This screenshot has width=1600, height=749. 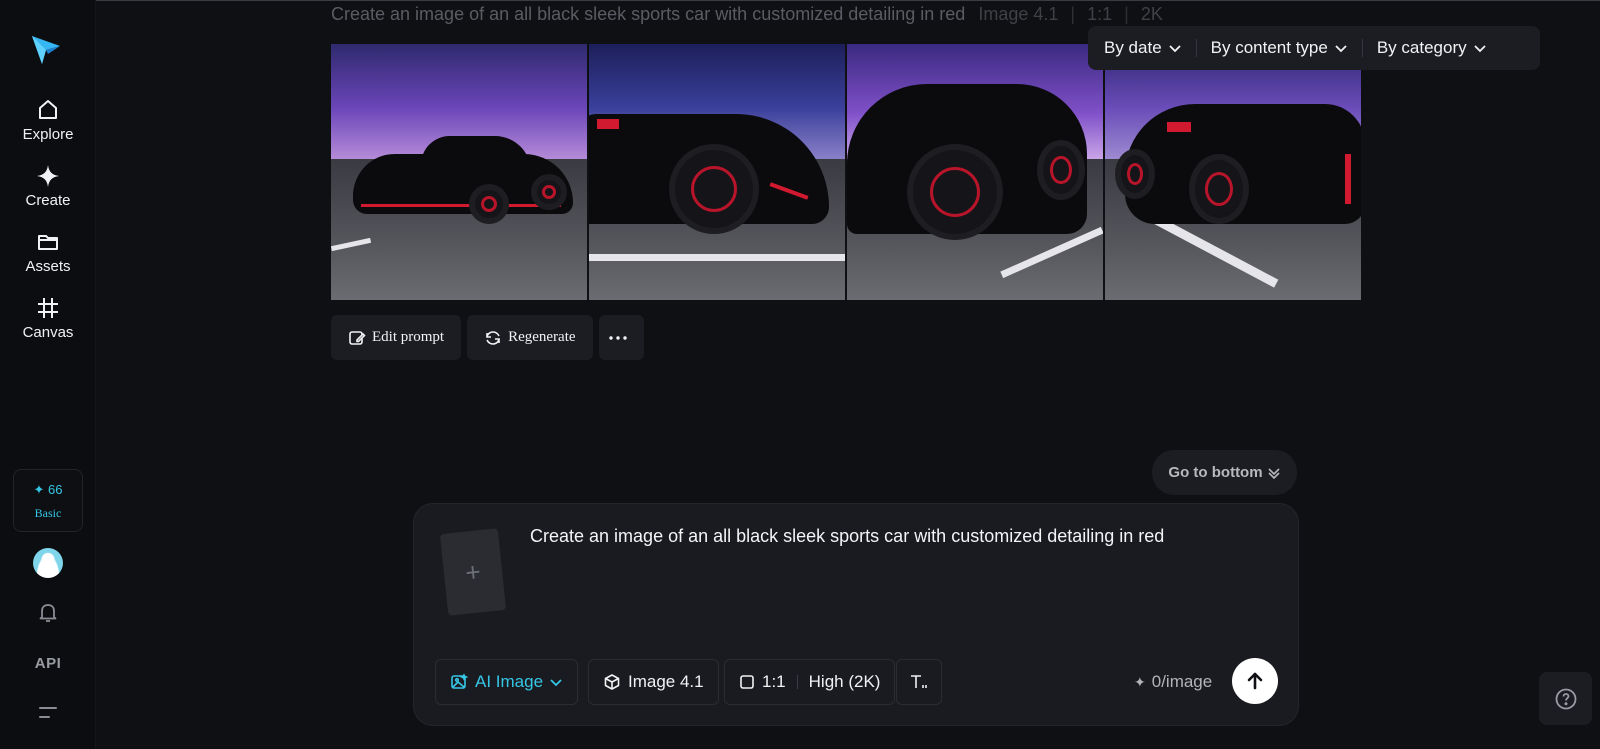 I want to click on avatar, so click(x=48, y=563).